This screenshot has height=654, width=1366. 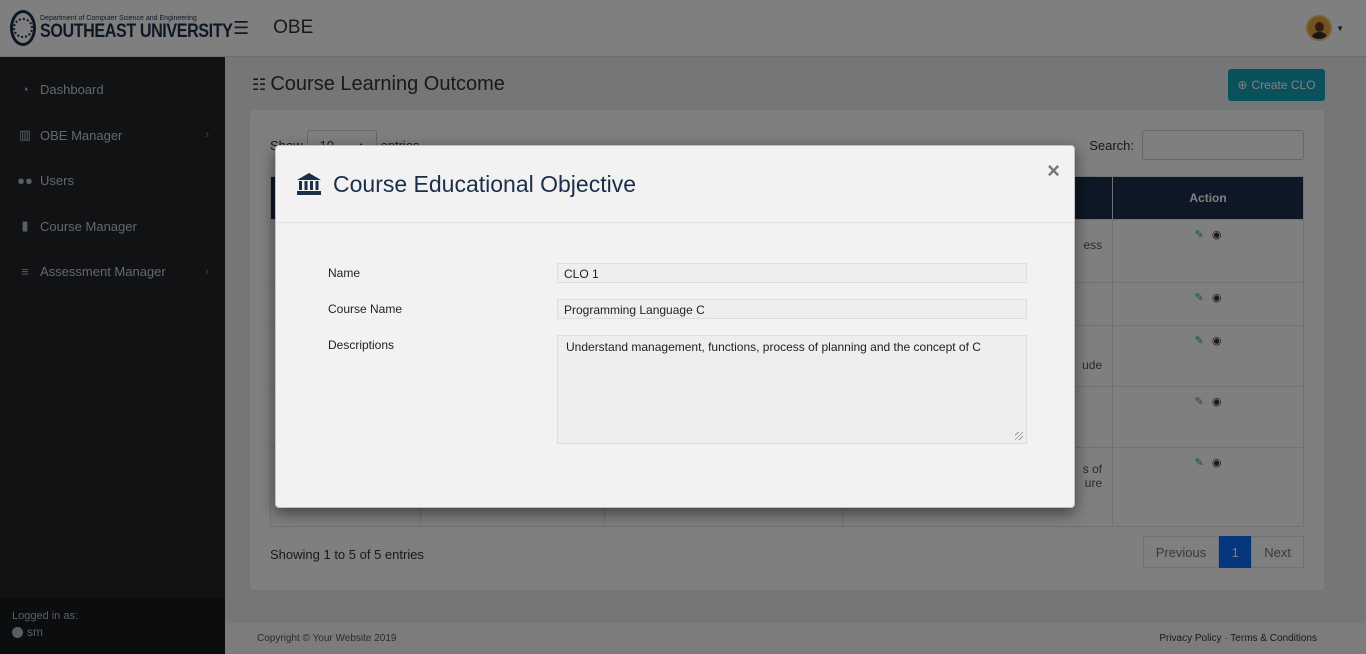 What do you see at coordinates (365, 309) in the screenshot?
I see `course-name-label: Course Name` at bounding box center [365, 309].